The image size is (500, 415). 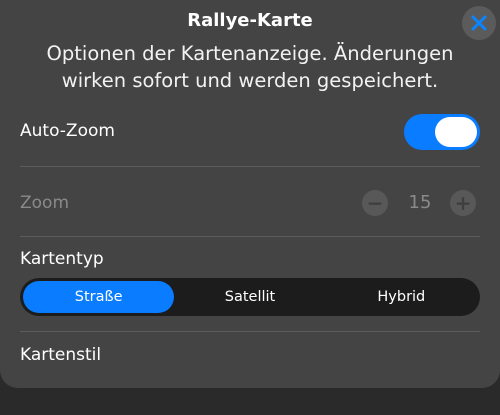 What do you see at coordinates (62, 259) in the screenshot?
I see `map-type-label: Kartentyp` at bounding box center [62, 259].